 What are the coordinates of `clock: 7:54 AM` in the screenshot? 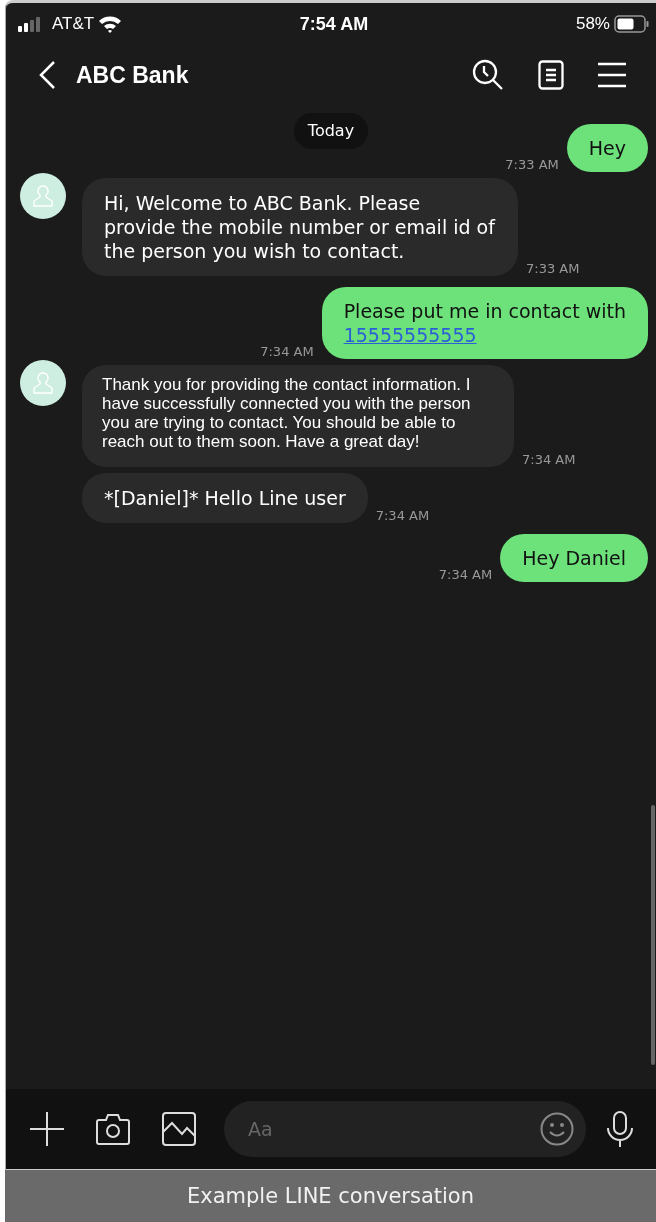 It's located at (334, 24).